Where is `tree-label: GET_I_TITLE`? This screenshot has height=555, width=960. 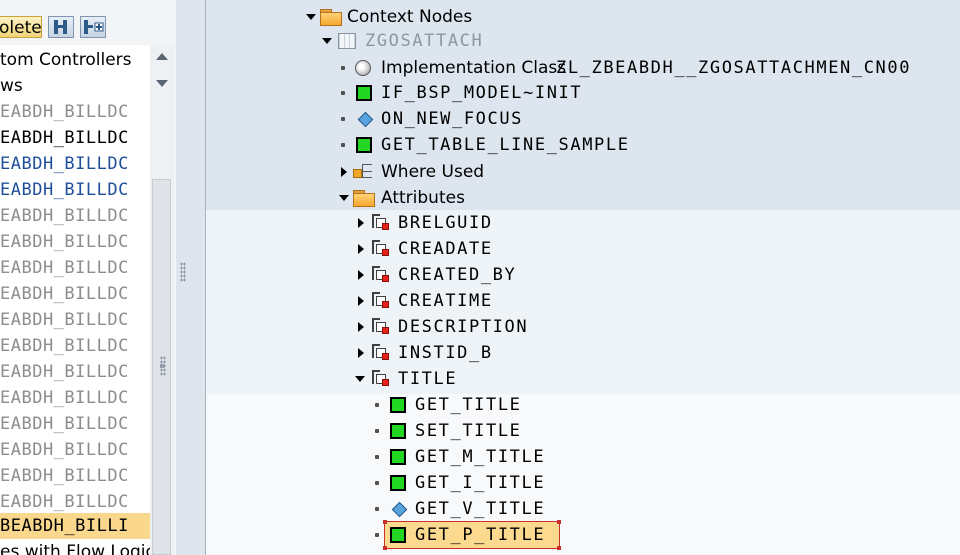
tree-label: GET_I_TITLE is located at coordinates (480, 483).